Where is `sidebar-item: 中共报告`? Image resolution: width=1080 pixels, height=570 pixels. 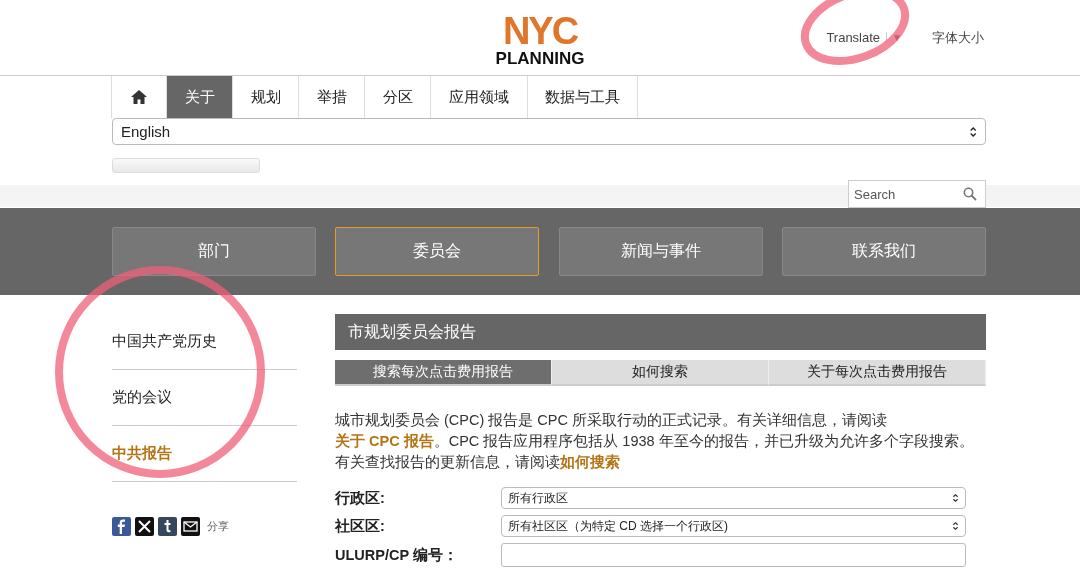
sidebar-item: 中共报告 is located at coordinates (204, 454).